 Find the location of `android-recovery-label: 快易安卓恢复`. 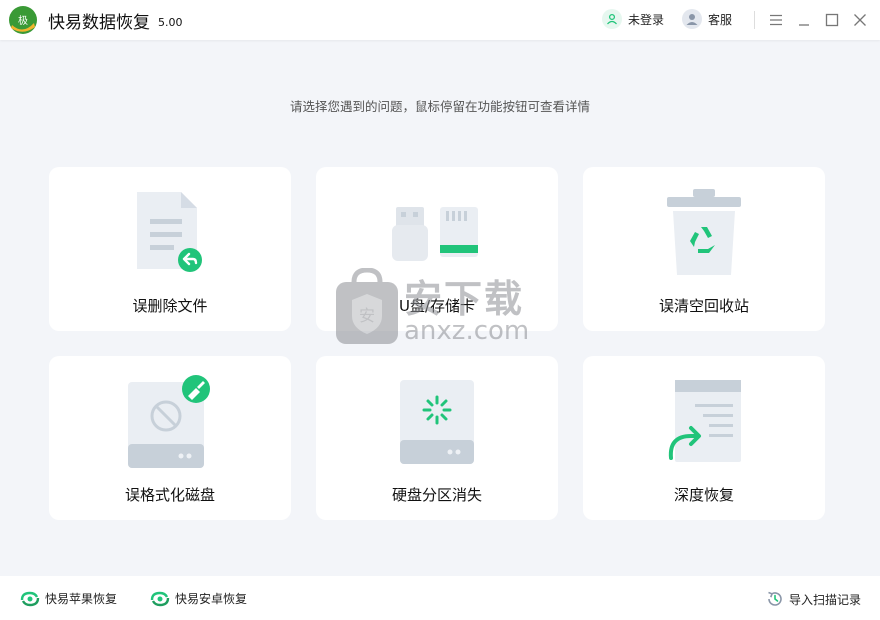

android-recovery-label: 快易安卓恢复 is located at coordinates (211, 599).